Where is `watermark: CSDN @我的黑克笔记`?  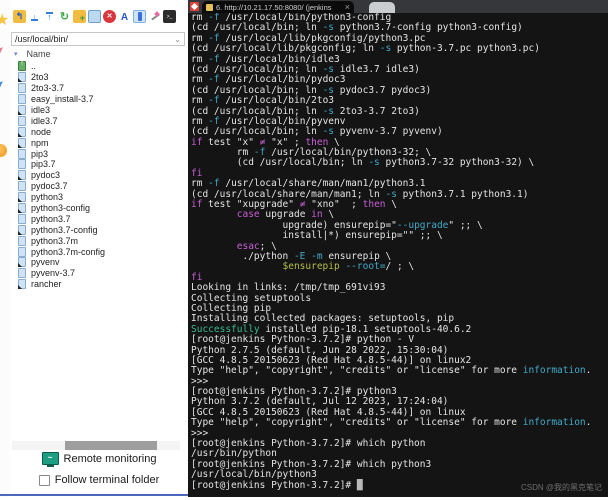
watermark: CSDN @我的黑克笔记 is located at coordinates (561, 487).